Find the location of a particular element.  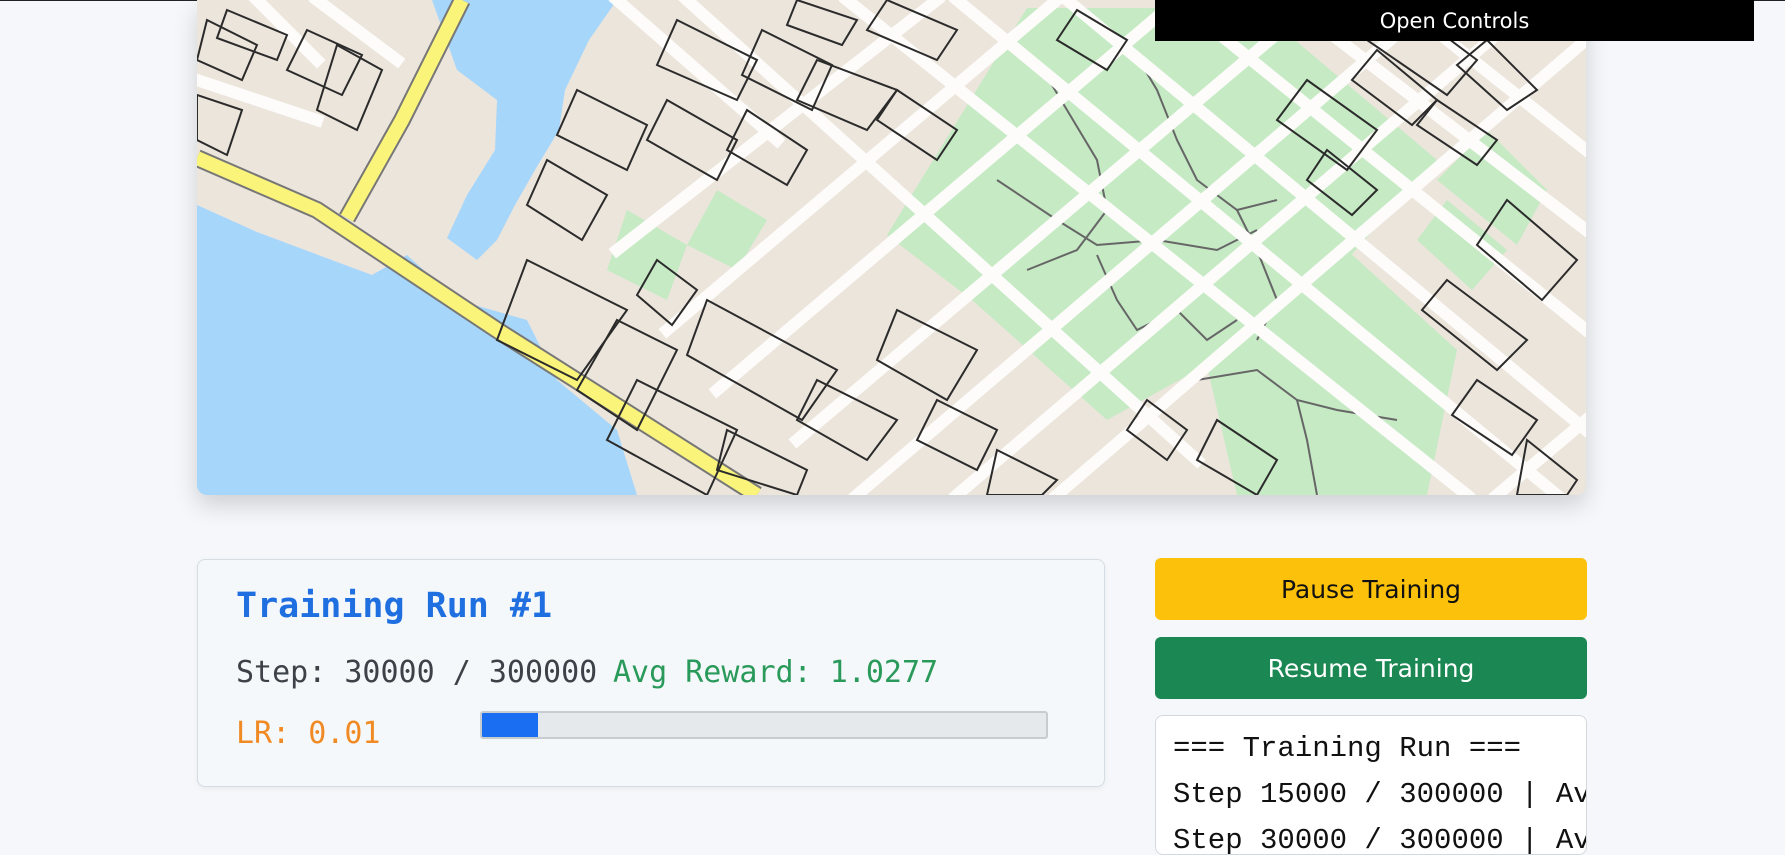

step-counter: Step: 30000 / 300000 is located at coordinates (417, 672).